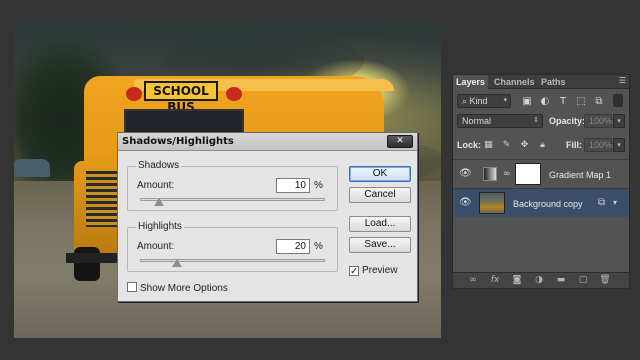 This screenshot has height=360, width=640. What do you see at coordinates (400, 141) in the screenshot?
I see `close-icon: ✕` at bounding box center [400, 141].